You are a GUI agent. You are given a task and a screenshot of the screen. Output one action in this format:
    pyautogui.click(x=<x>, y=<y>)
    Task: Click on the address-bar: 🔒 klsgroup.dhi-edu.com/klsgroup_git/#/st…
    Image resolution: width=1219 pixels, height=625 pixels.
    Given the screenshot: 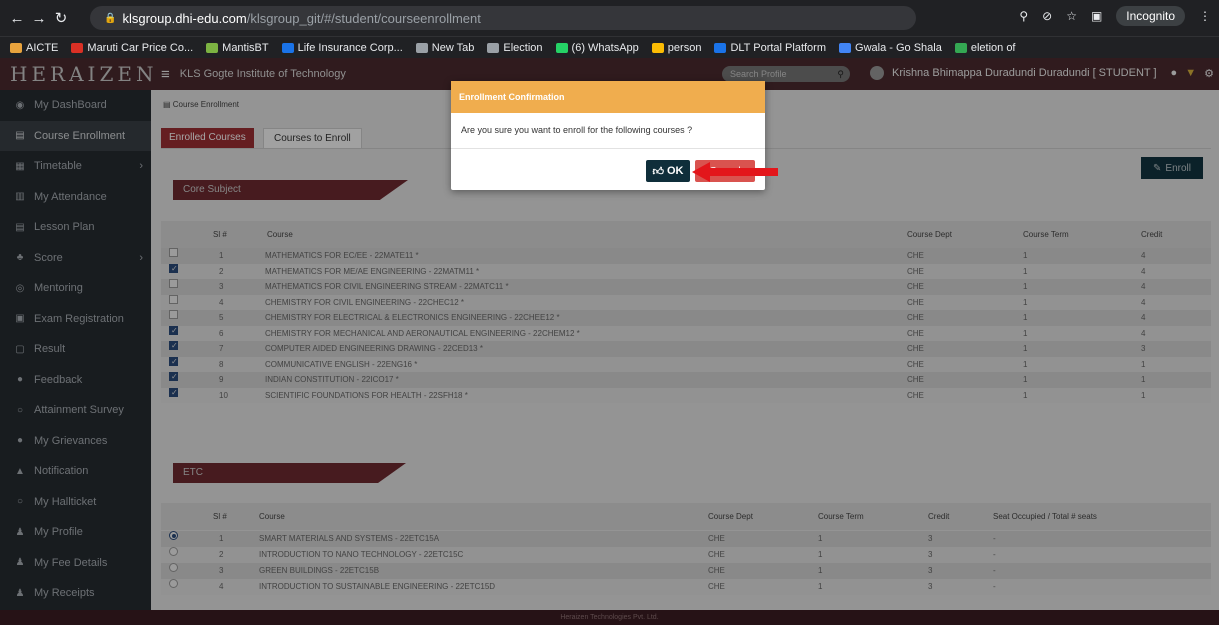 What is the action you would take?
    pyautogui.click(x=503, y=18)
    